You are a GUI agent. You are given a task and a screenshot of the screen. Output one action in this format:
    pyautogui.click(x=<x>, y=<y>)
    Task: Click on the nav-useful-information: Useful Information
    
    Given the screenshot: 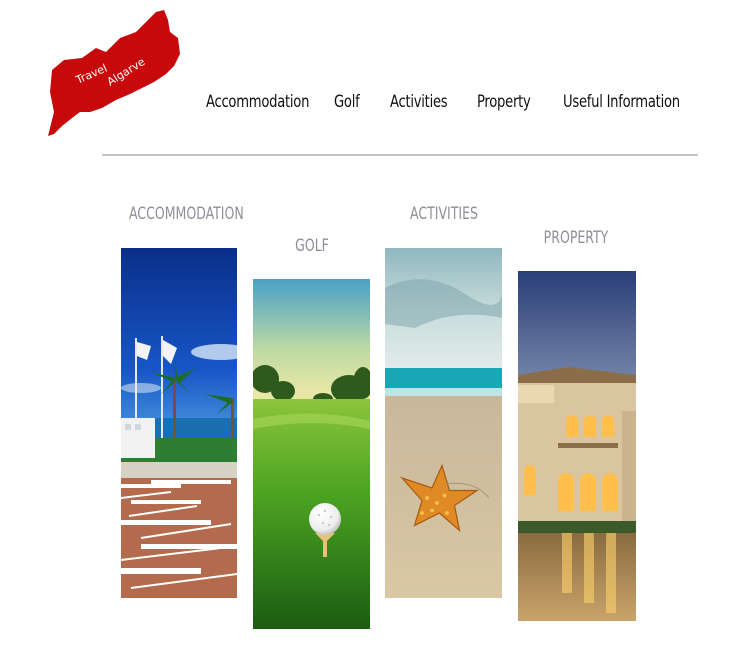 What is the action you would take?
    pyautogui.click(x=621, y=102)
    